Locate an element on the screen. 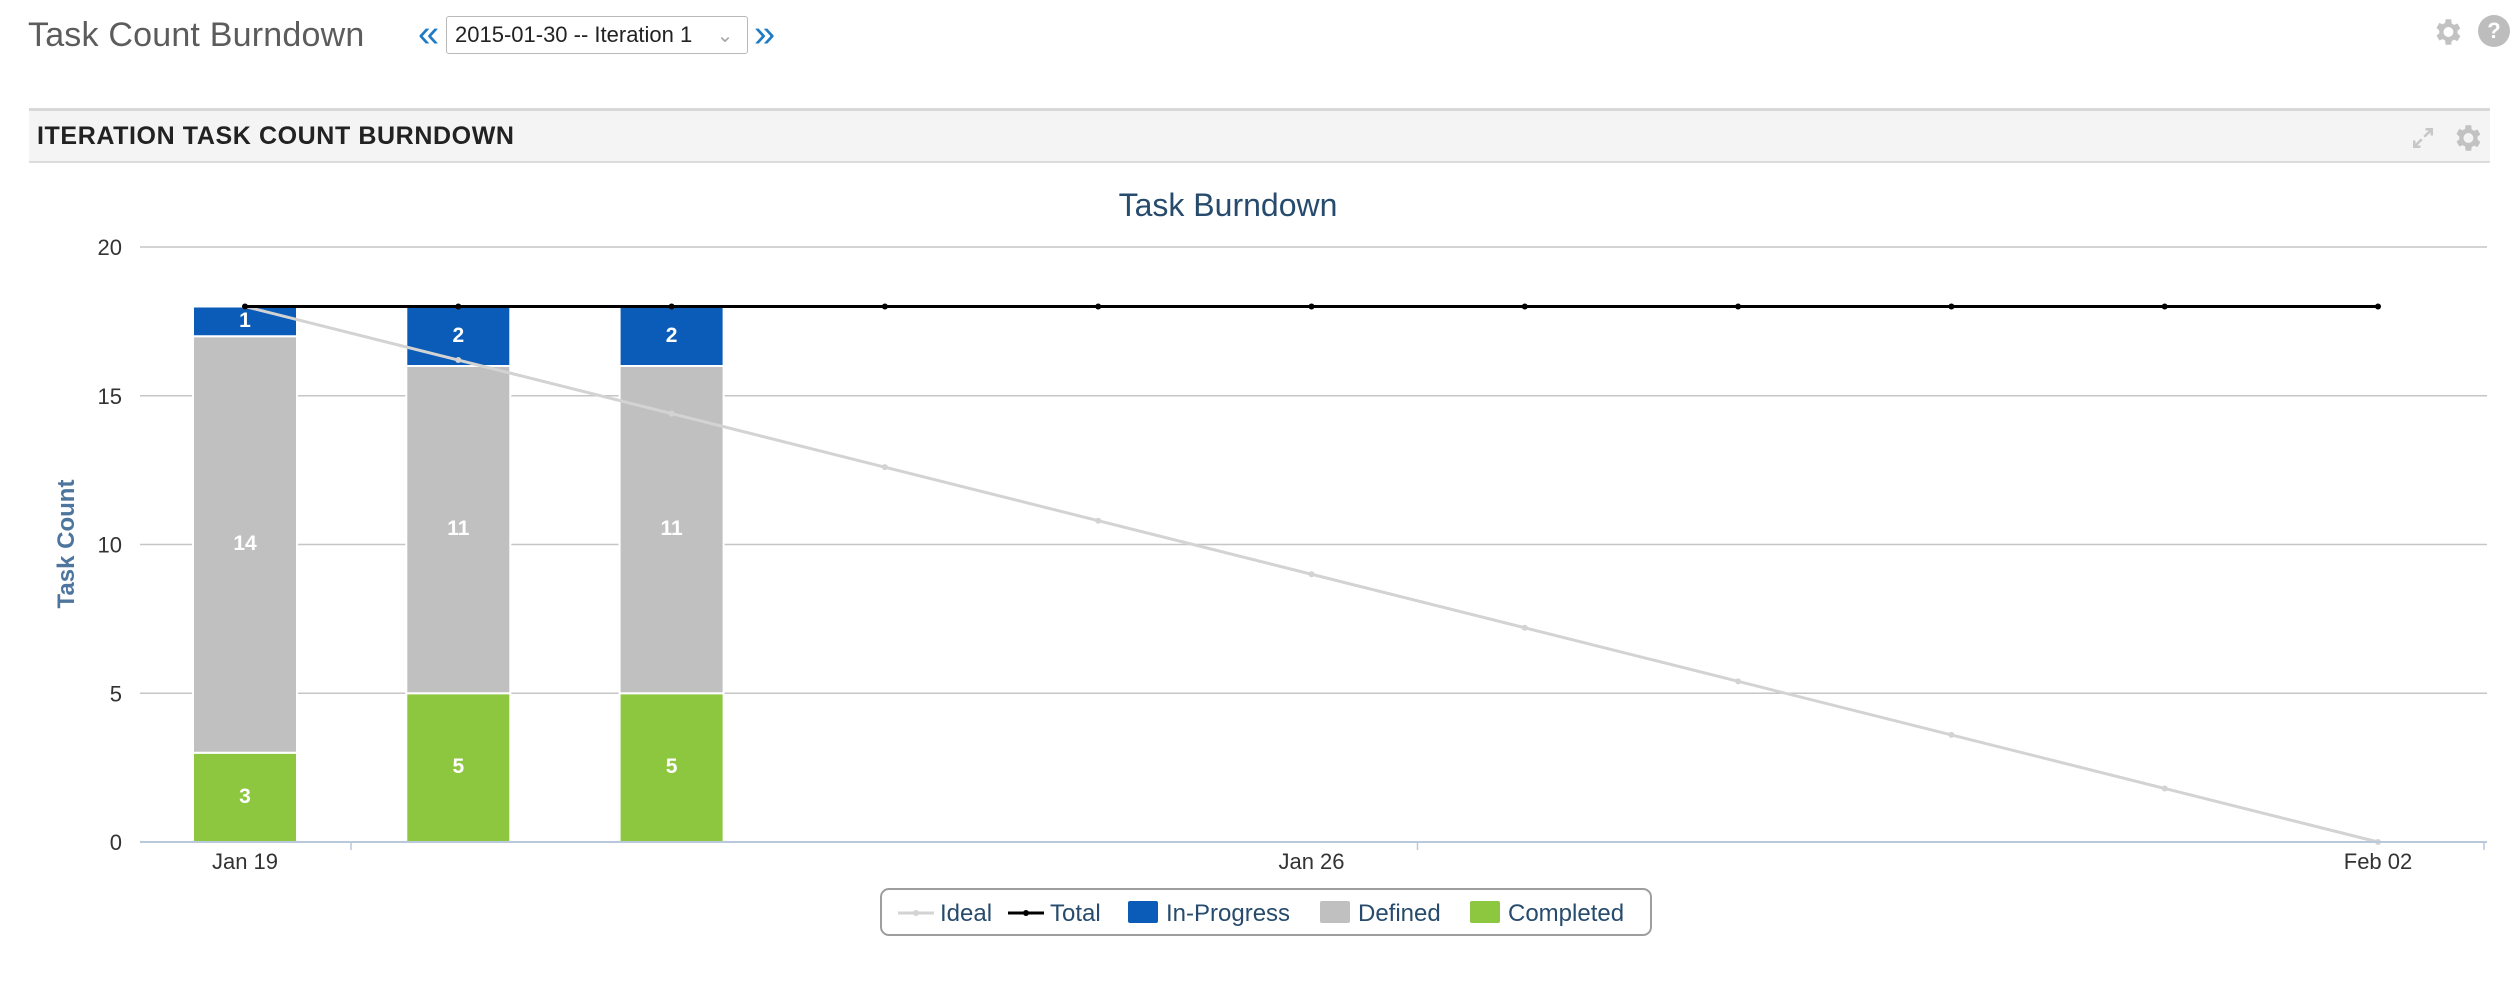 The image size is (2520, 987). total-legend-label: Total is located at coordinates (1075, 913).